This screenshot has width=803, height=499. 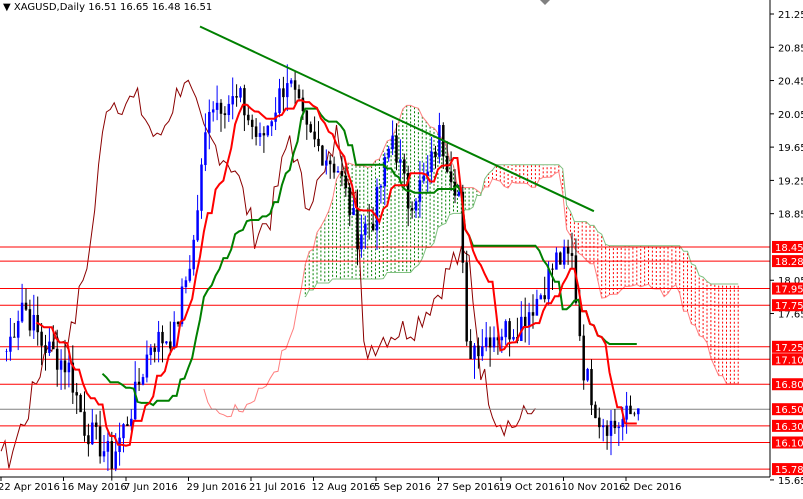 I want to click on price-level-label: 17.25, so click(x=789, y=348).